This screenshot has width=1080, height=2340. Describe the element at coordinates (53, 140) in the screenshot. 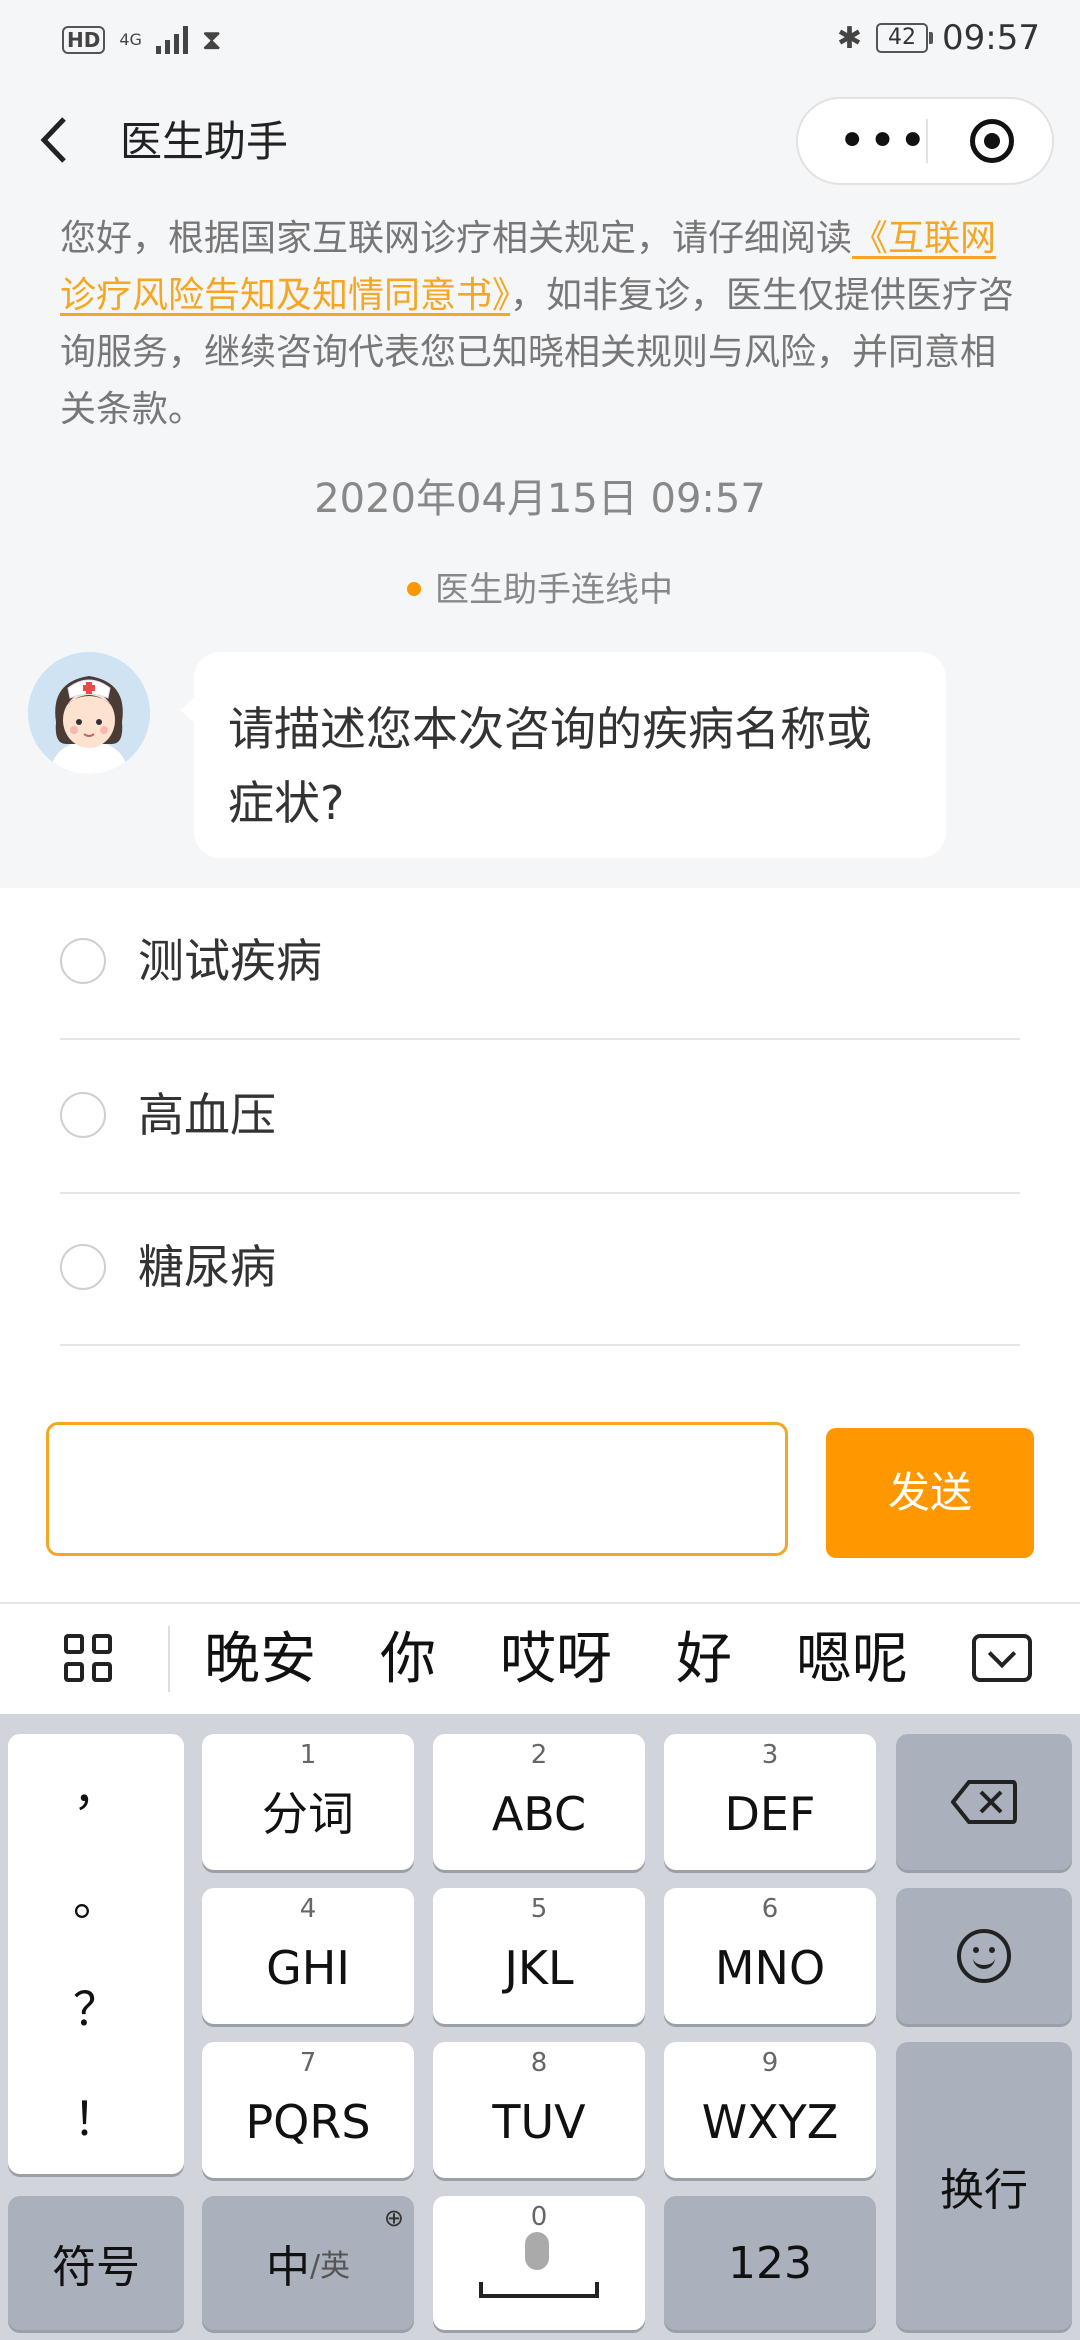

I see `chevron-left-icon` at that location.